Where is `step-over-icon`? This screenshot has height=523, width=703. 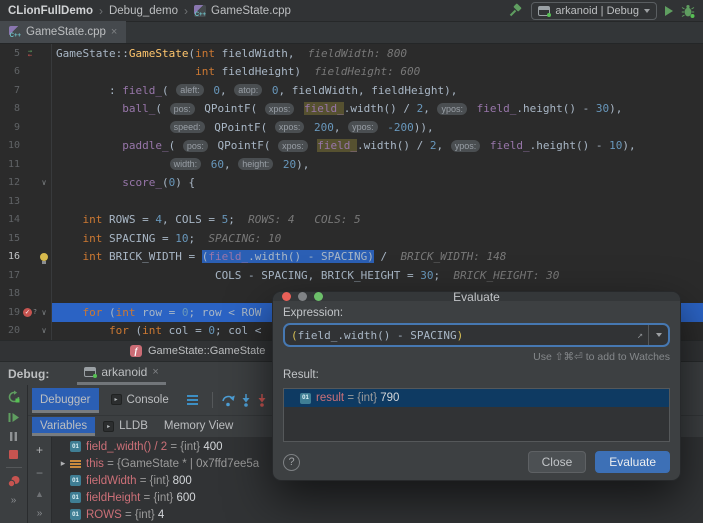 step-over-icon is located at coordinates (228, 400).